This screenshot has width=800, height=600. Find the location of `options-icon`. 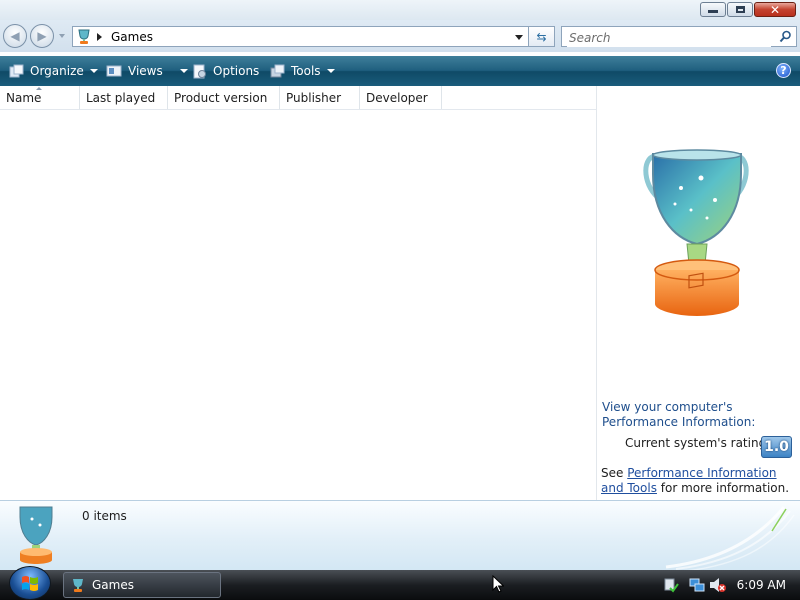

options-icon is located at coordinates (199, 71).